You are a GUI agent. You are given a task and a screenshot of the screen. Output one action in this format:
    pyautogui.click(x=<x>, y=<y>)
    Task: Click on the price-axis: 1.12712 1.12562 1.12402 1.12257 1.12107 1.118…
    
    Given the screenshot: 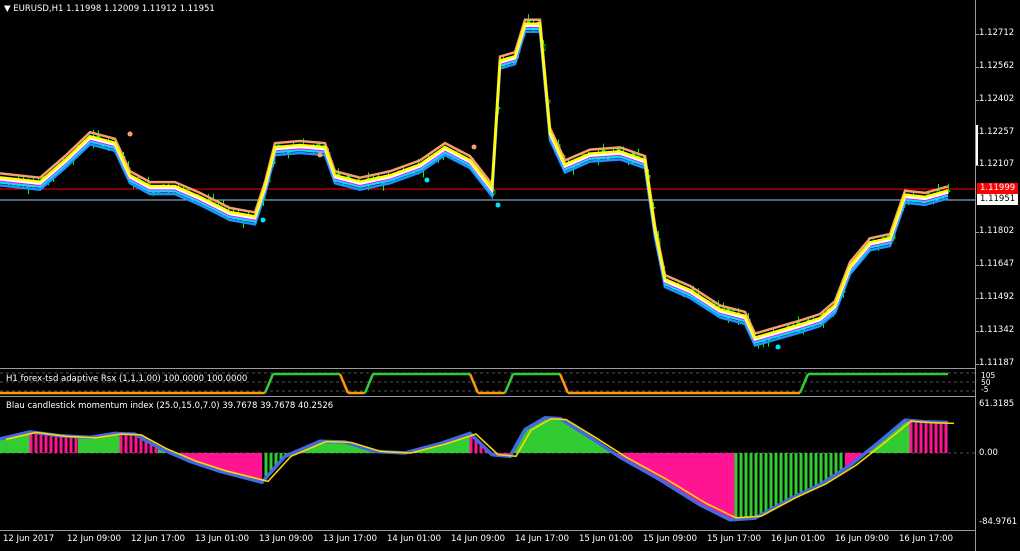 What is the action you would take?
    pyautogui.click(x=997, y=275)
    